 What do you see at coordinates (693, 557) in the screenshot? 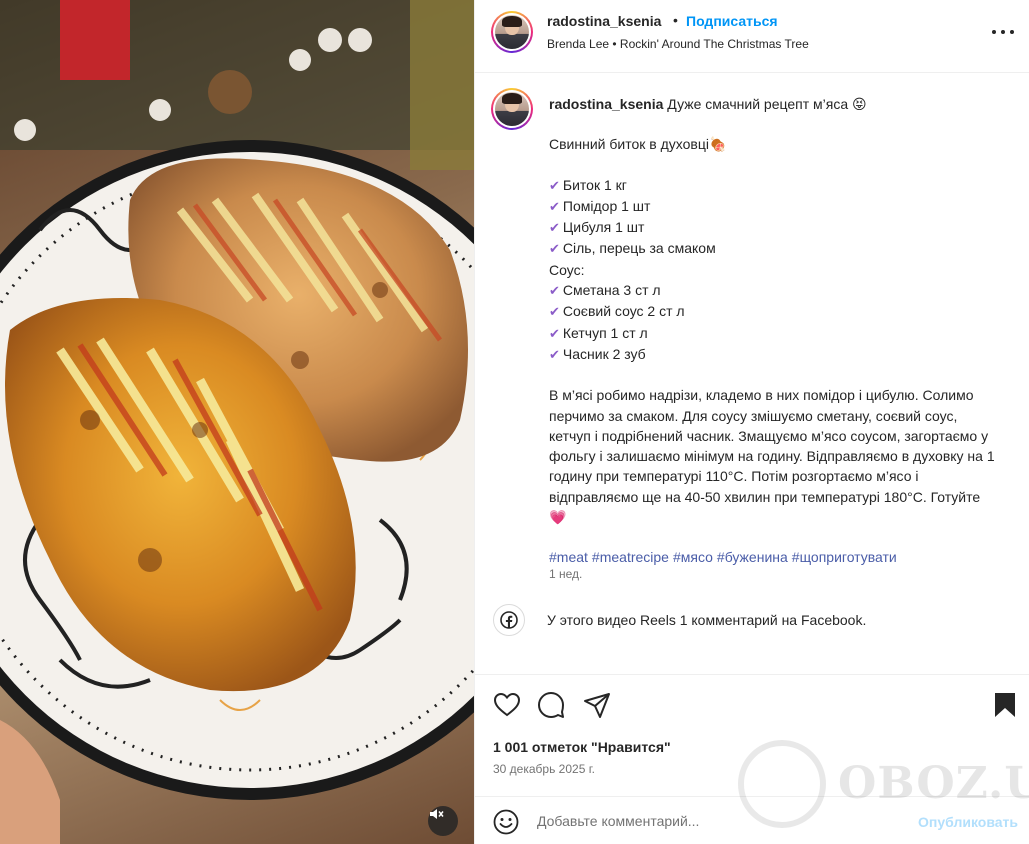
I see `hashtag-link: #мясо` at bounding box center [693, 557].